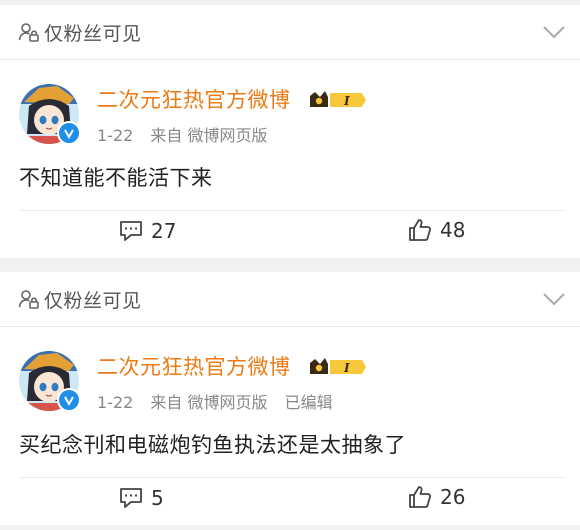 This screenshot has width=580, height=530. I want to click on comment-button: 5, so click(141, 498).